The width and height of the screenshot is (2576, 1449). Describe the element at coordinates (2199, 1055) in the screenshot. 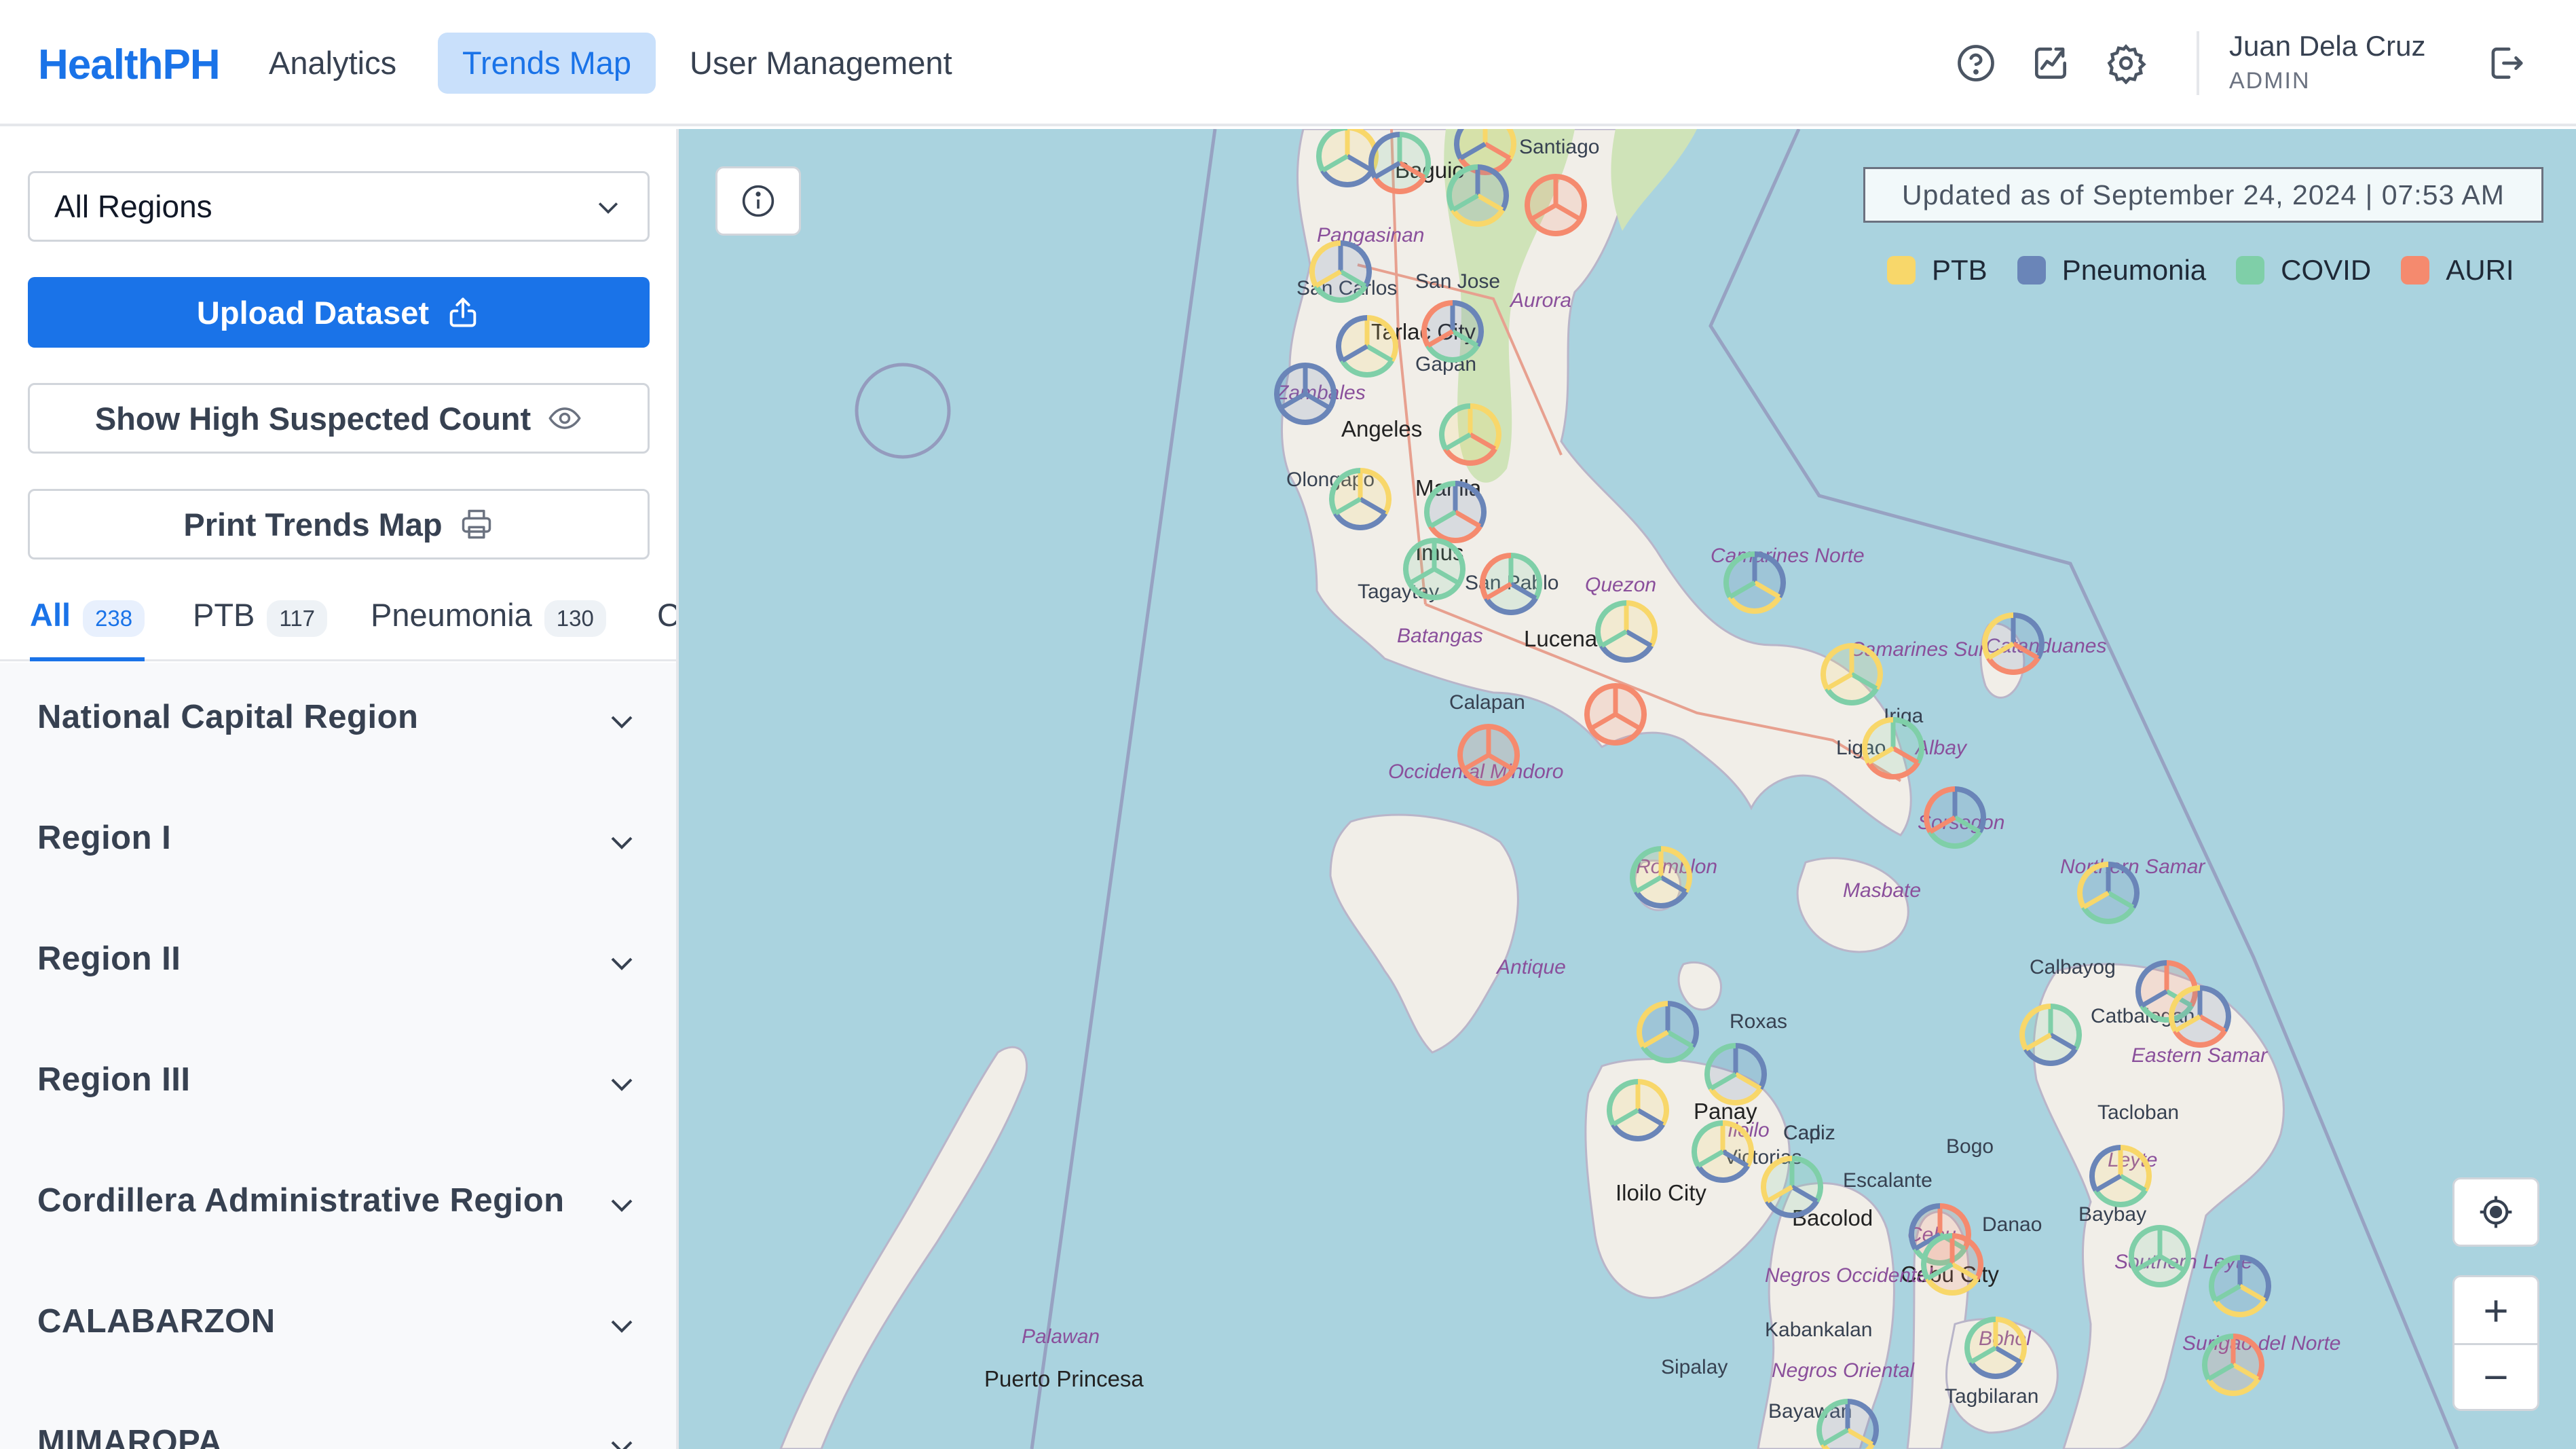

I see `place-label: Eastern Samar` at that location.